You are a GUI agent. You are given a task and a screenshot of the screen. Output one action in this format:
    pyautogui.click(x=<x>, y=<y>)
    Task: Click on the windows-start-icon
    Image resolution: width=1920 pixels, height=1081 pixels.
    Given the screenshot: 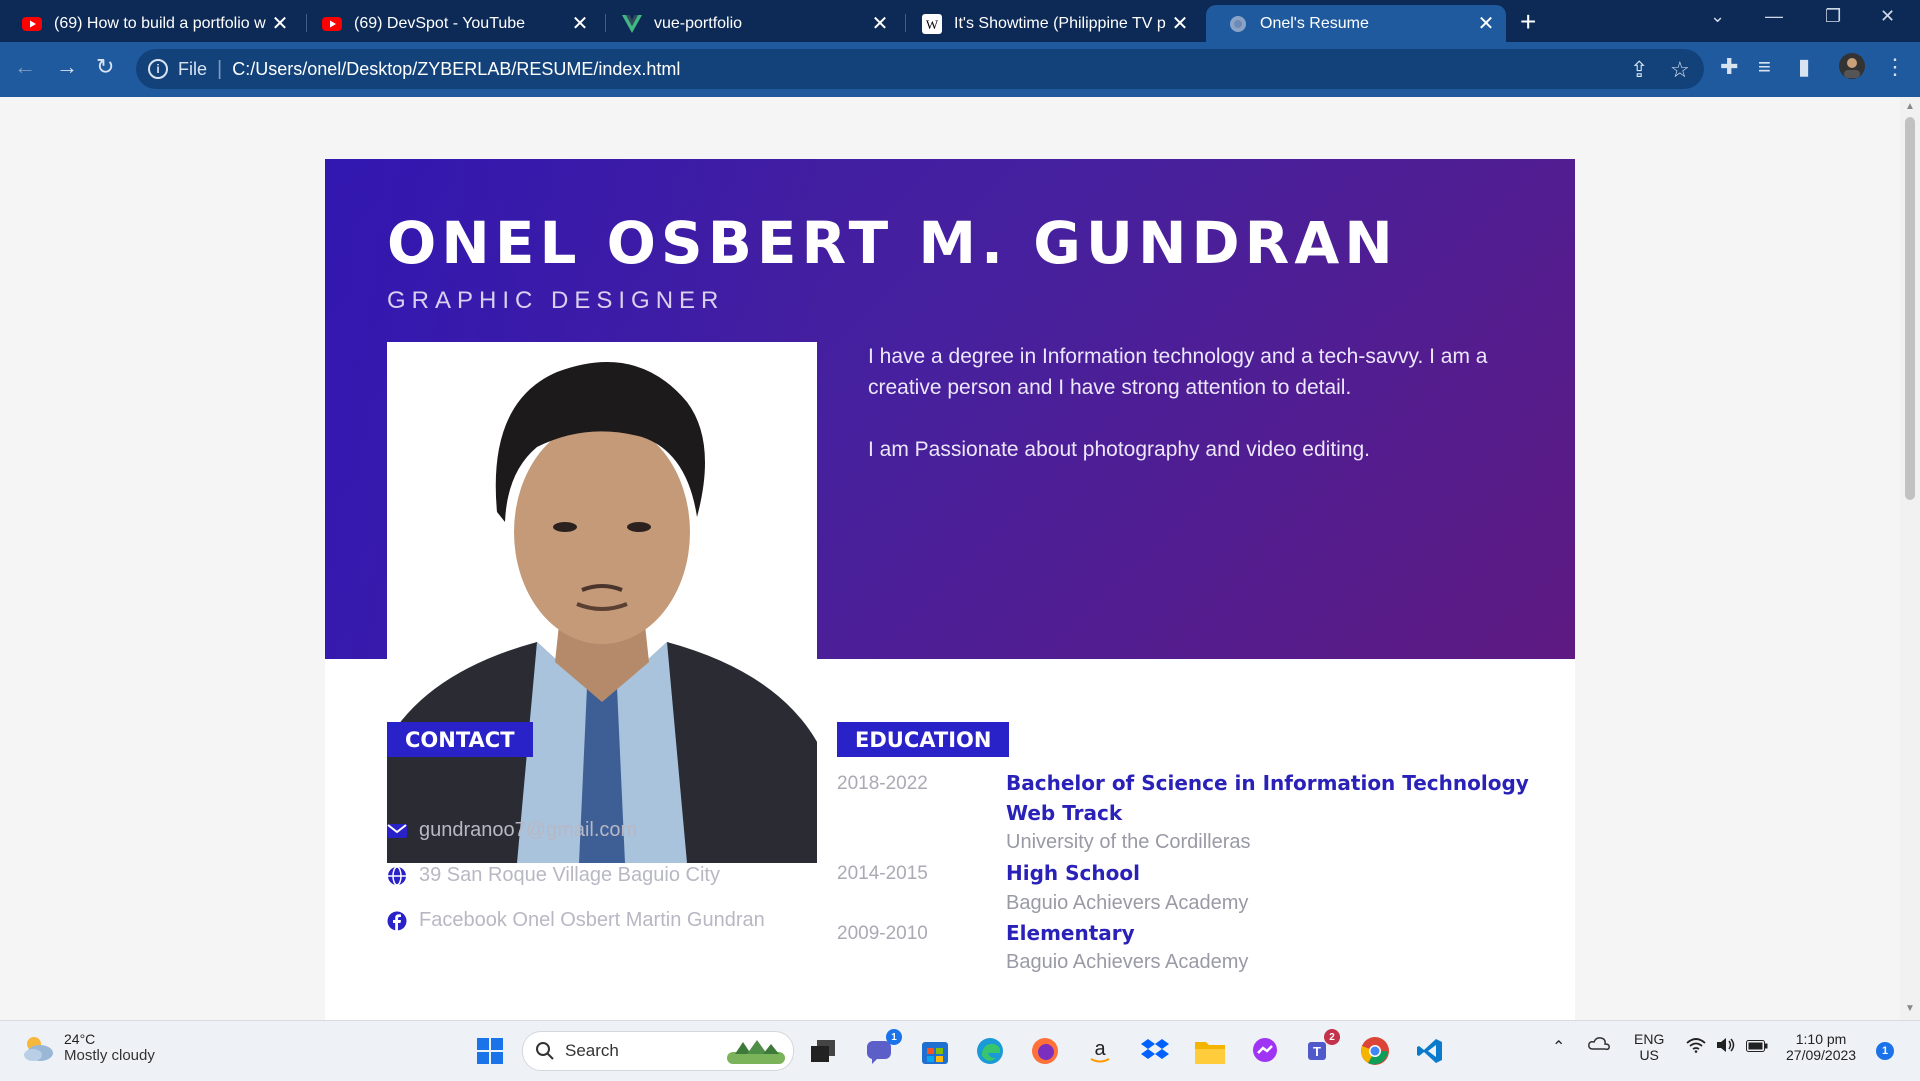 What is the action you would take?
    pyautogui.click(x=490, y=1051)
    